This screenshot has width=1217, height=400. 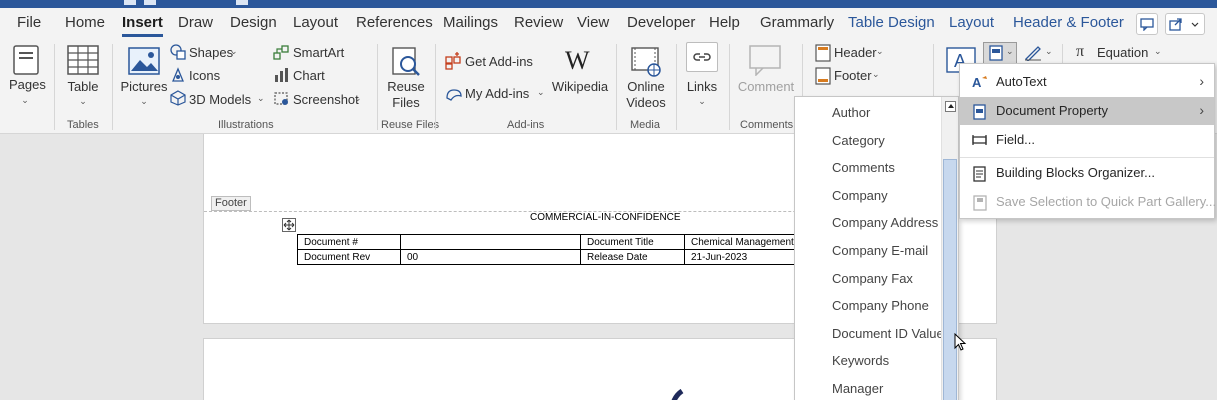 I want to click on table-cell: Chemical Management F, so click(x=740, y=242).